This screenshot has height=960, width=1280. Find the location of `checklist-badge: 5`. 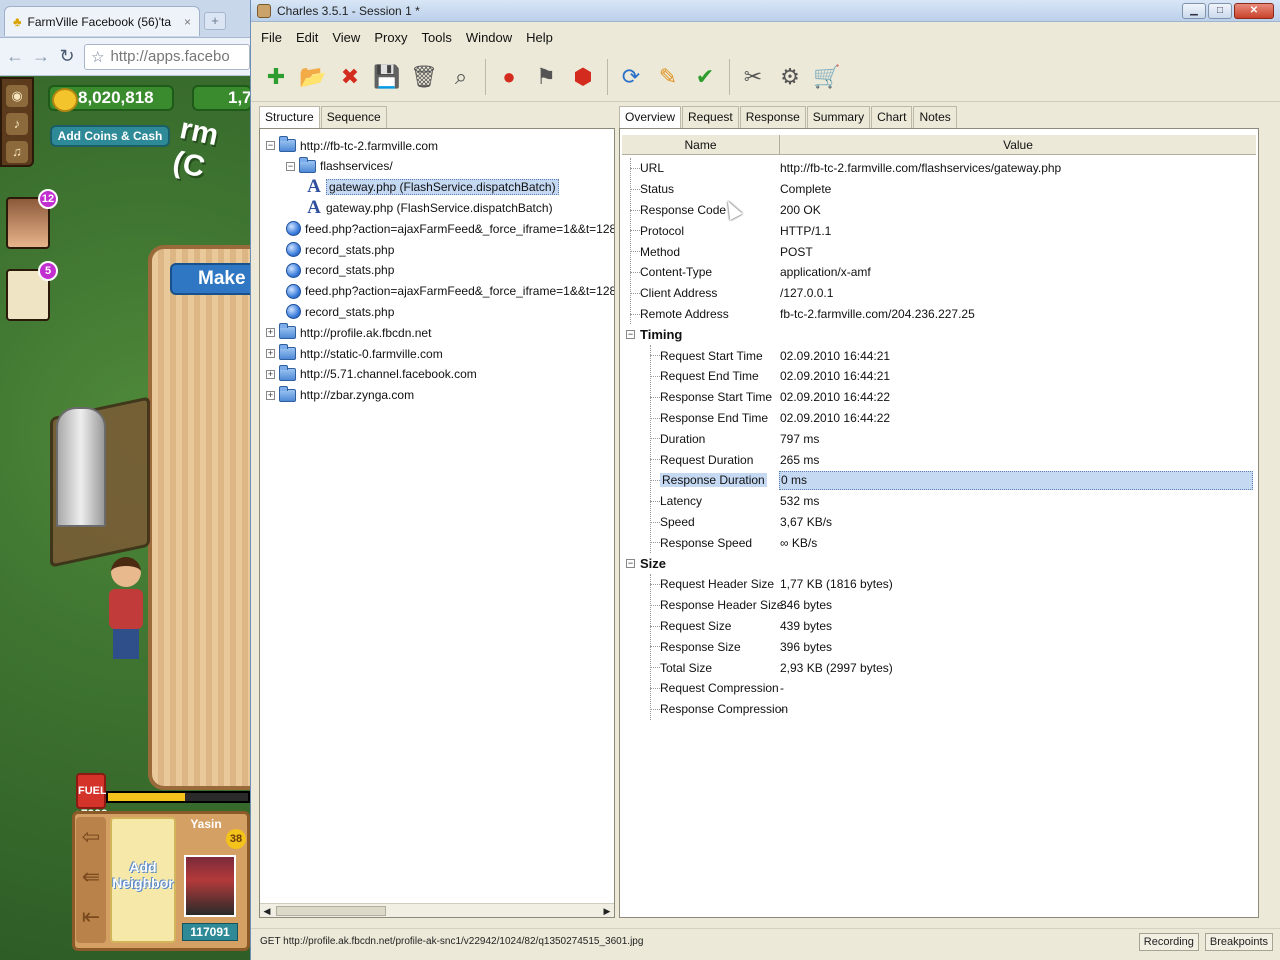

checklist-badge: 5 is located at coordinates (32, 291).